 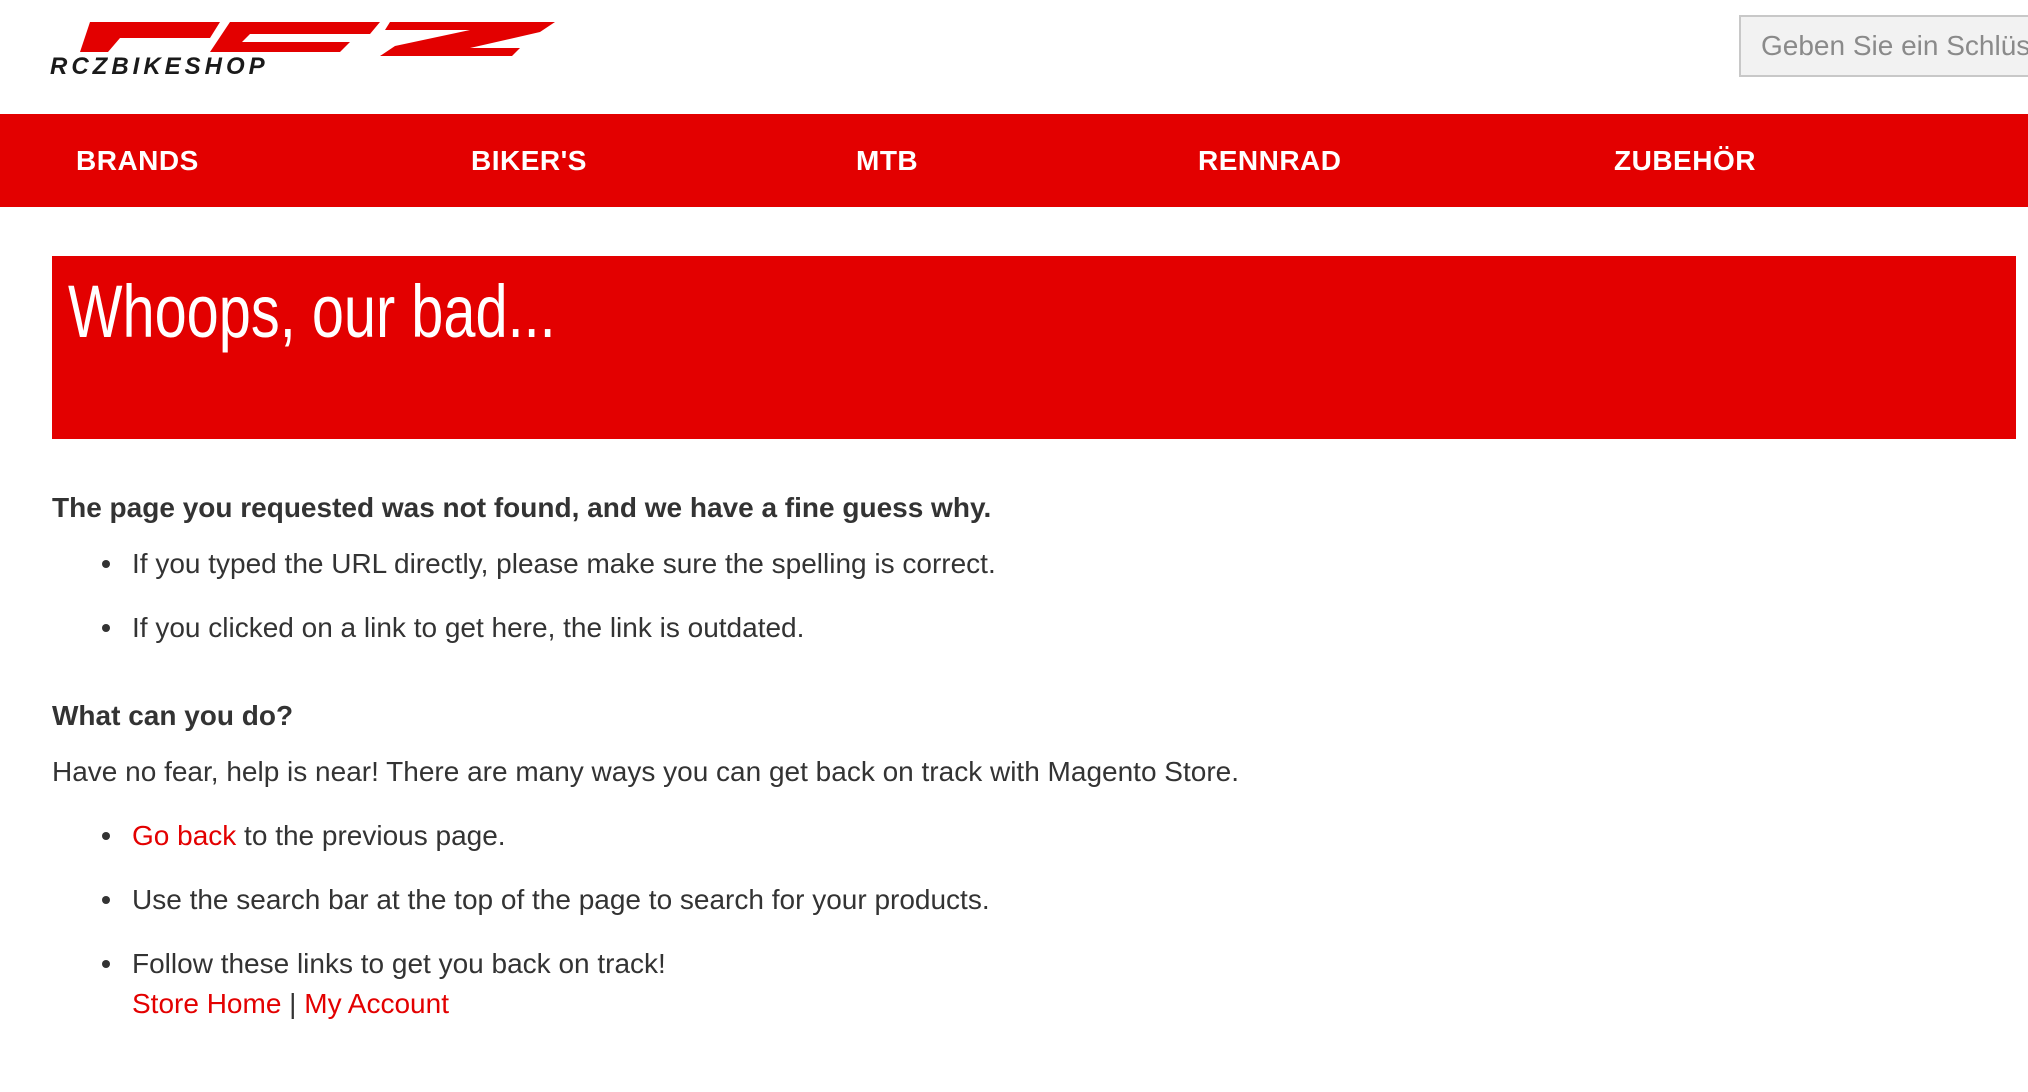 What do you see at coordinates (1014, 160) in the screenshot?
I see `main-navigation: BRANDS BIKER'S MTB RENNRAD ZUBEHÖR` at bounding box center [1014, 160].